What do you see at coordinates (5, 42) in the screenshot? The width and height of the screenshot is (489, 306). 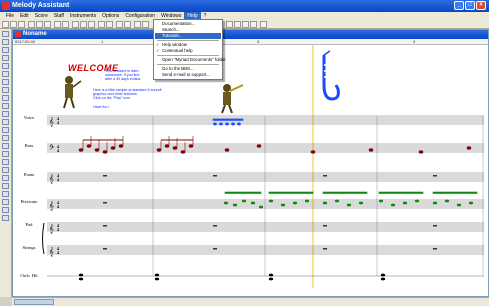 I see `whole-note-tool-icon` at bounding box center [5, 42].